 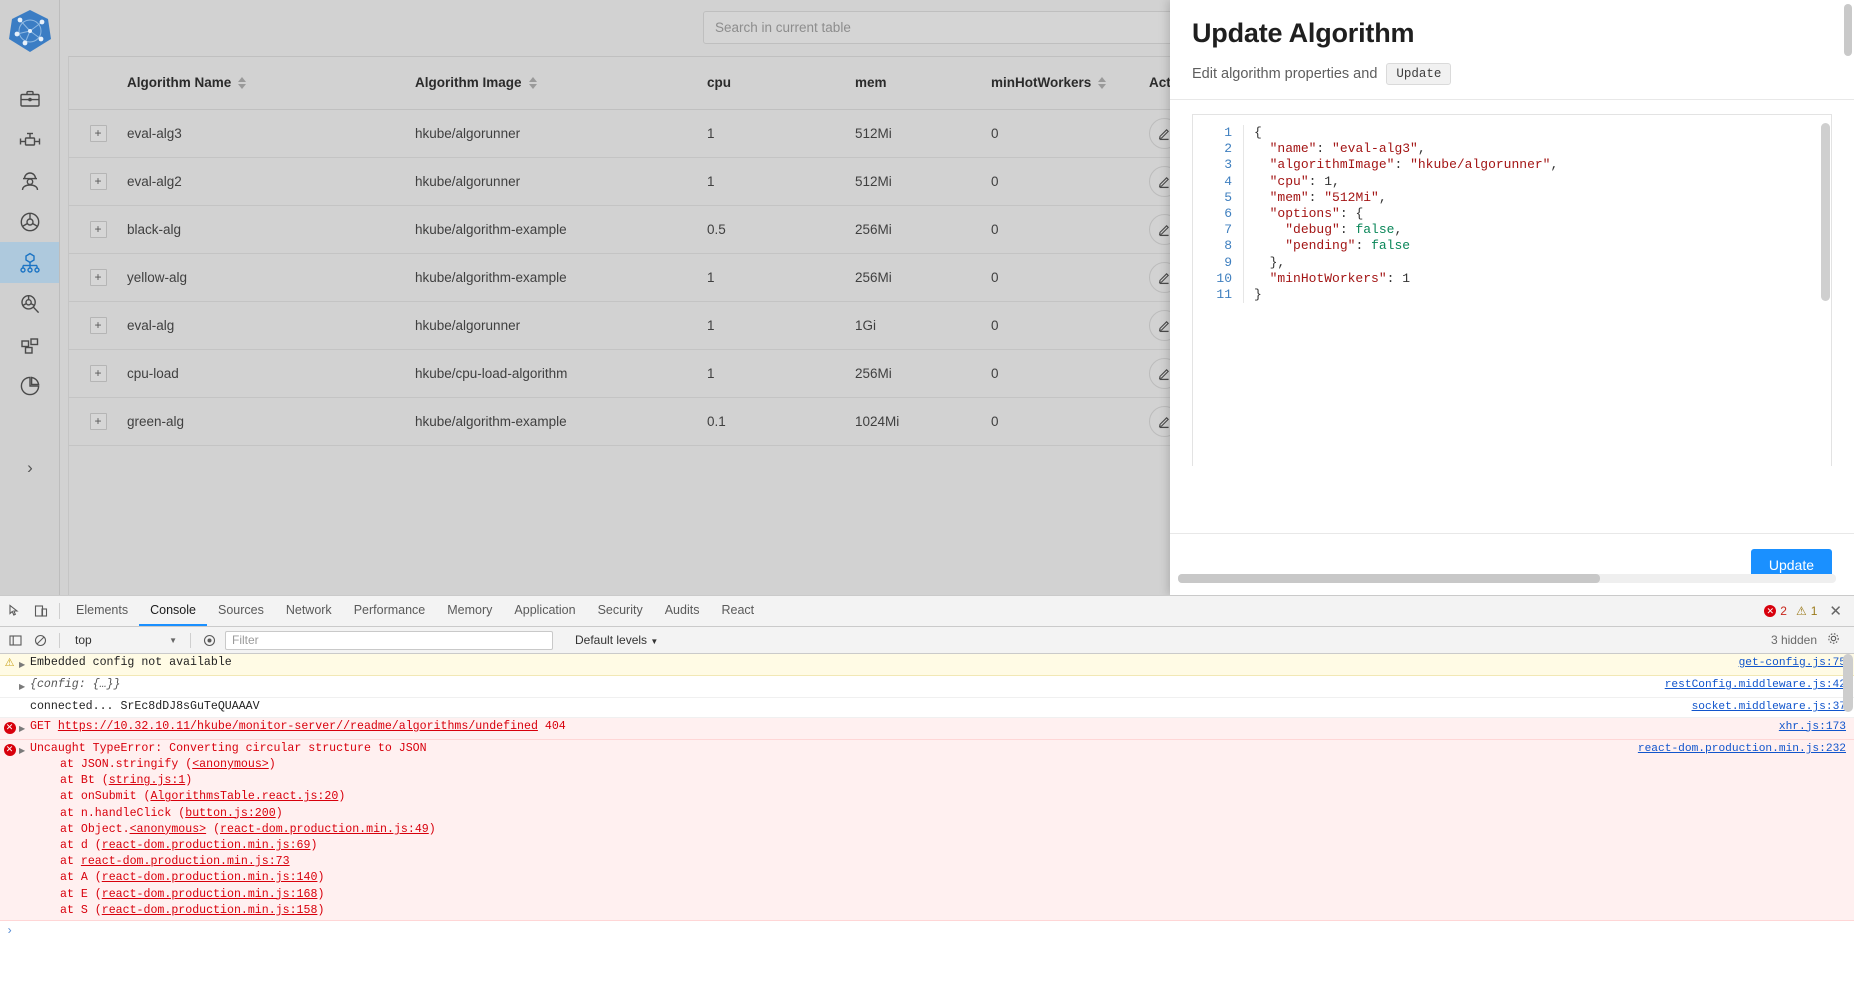 I want to click on sort-icon-name, so click(x=242, y=82).